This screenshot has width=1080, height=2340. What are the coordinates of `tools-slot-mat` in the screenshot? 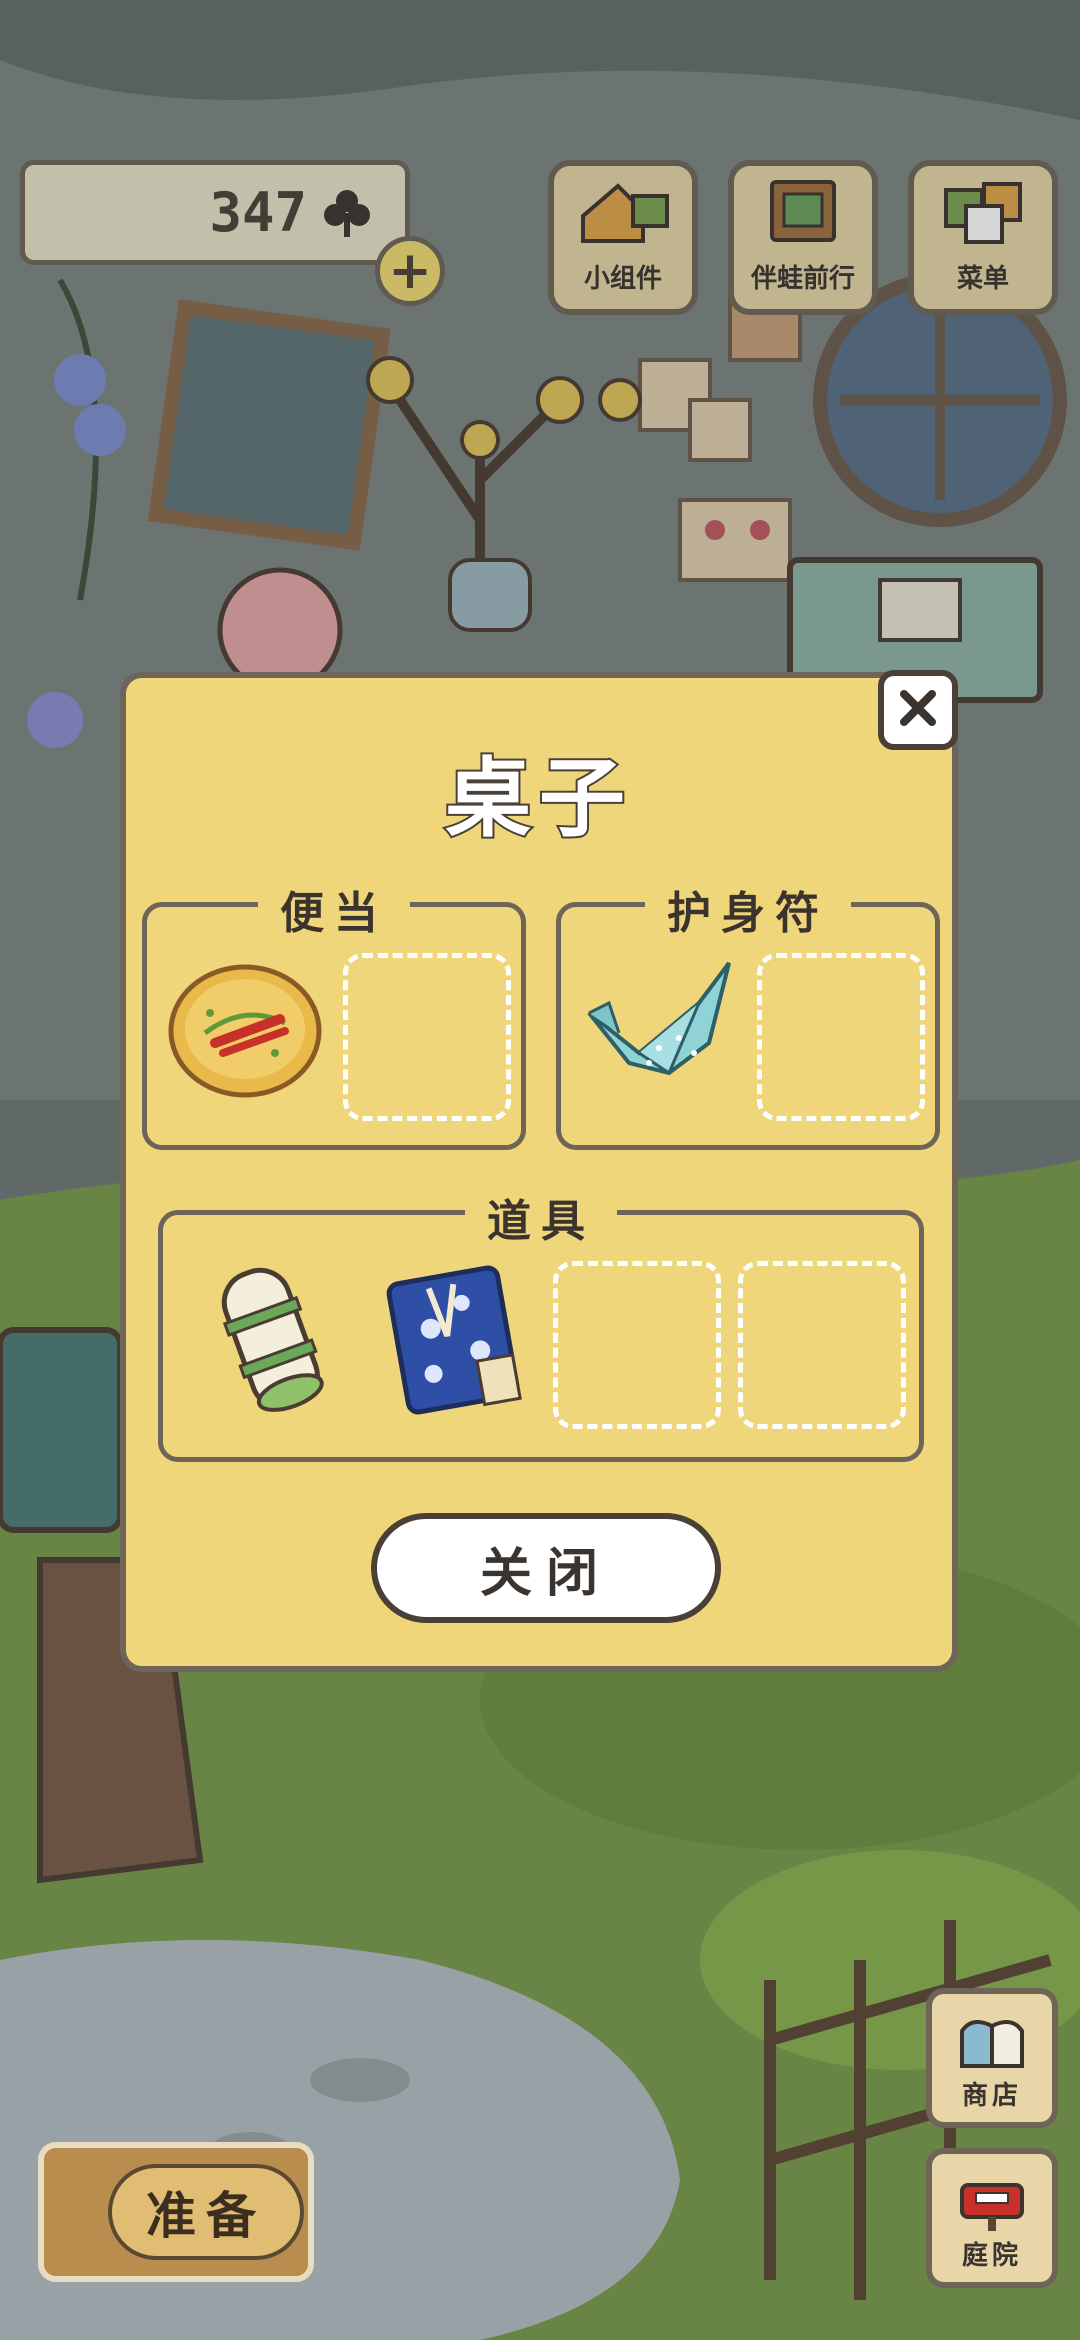 It's located at (268, 1340).